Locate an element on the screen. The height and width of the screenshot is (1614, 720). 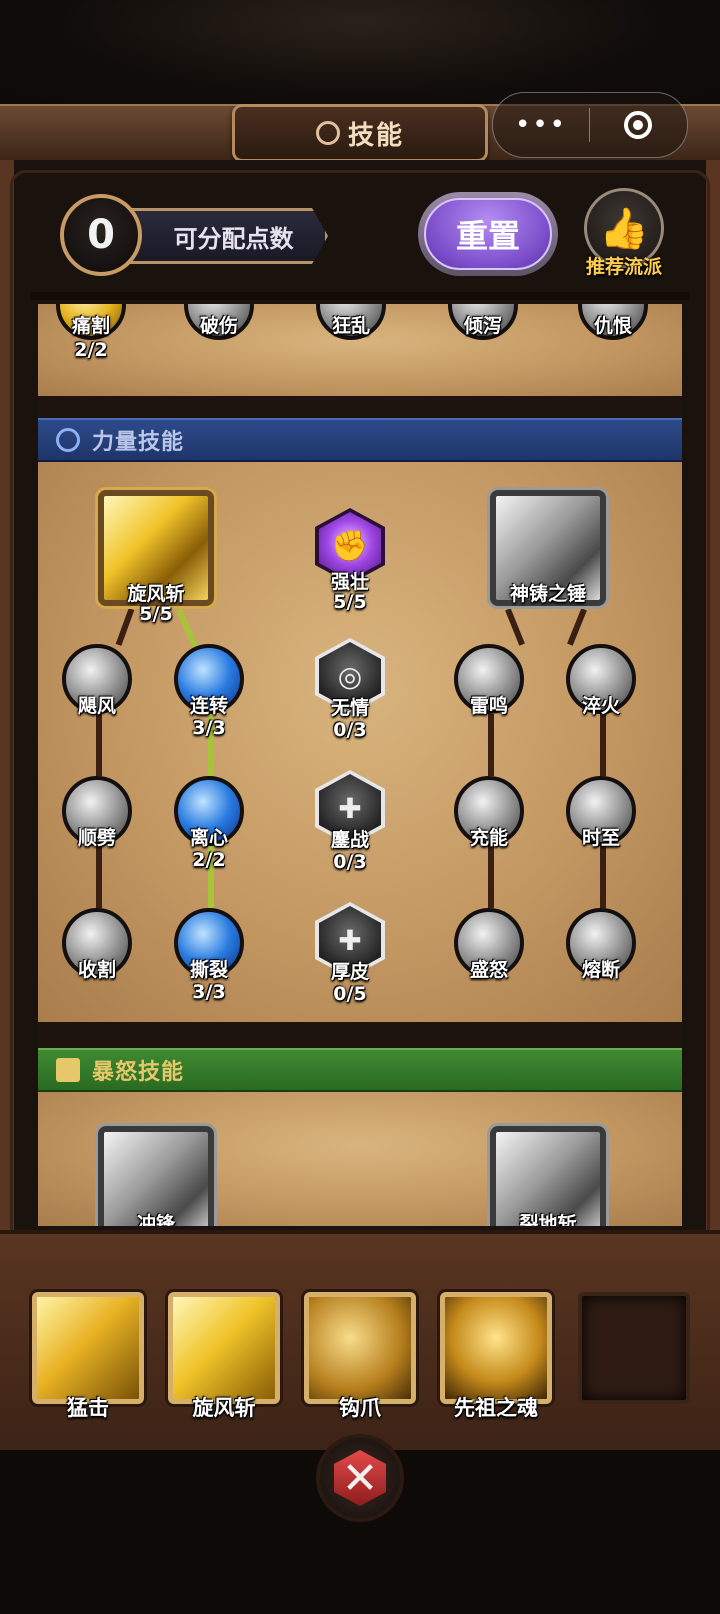
skill-name: 破伤 is located at coordinates (218, 326).